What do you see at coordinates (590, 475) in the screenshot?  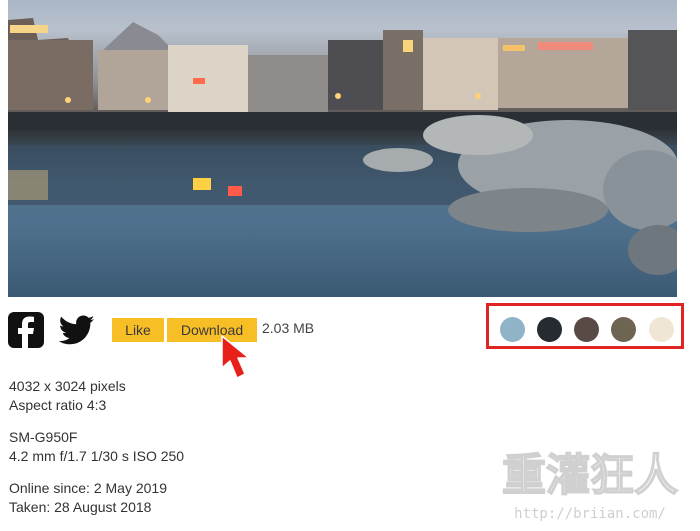 I see `svg-text: 重灌狂人` at bounding box center [590, 475].